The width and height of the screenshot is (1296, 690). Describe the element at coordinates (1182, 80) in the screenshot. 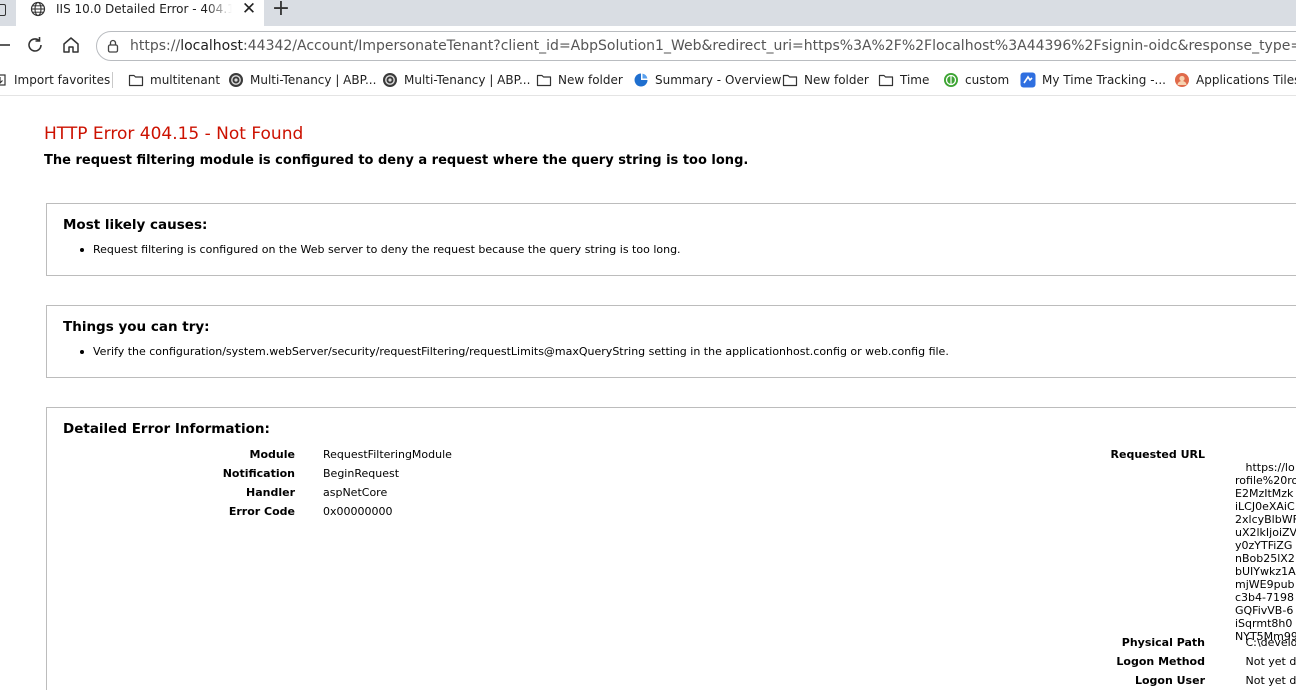

I see `applications-tiles-icon` at that location.